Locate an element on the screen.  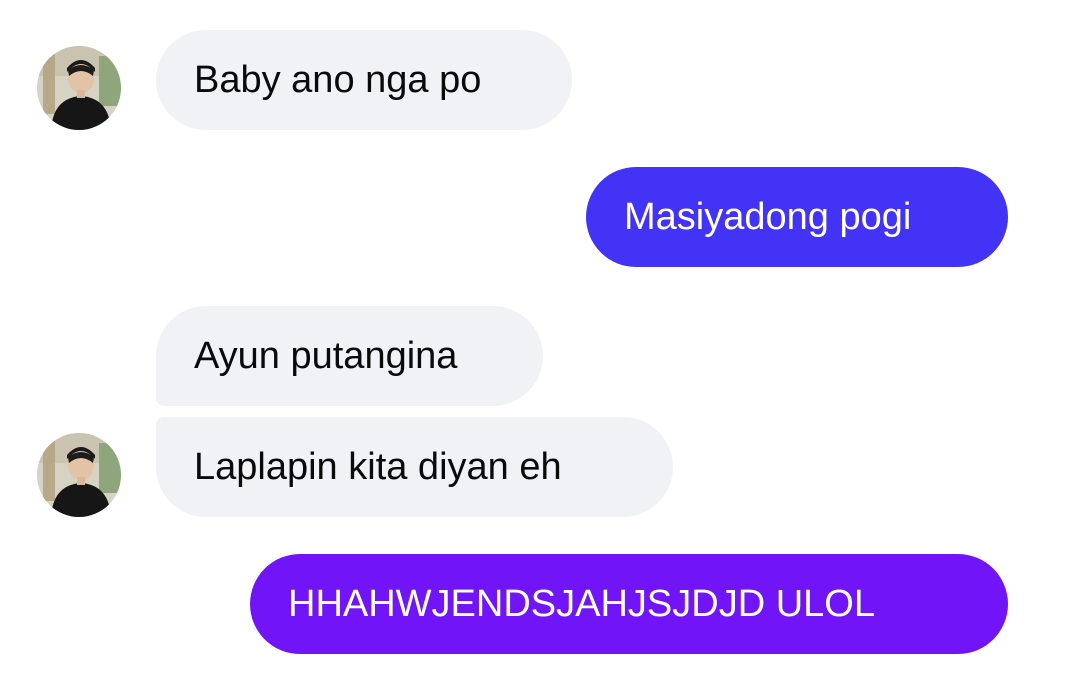
message-text: Baby ano nga po is located at coordinates (338, 80).